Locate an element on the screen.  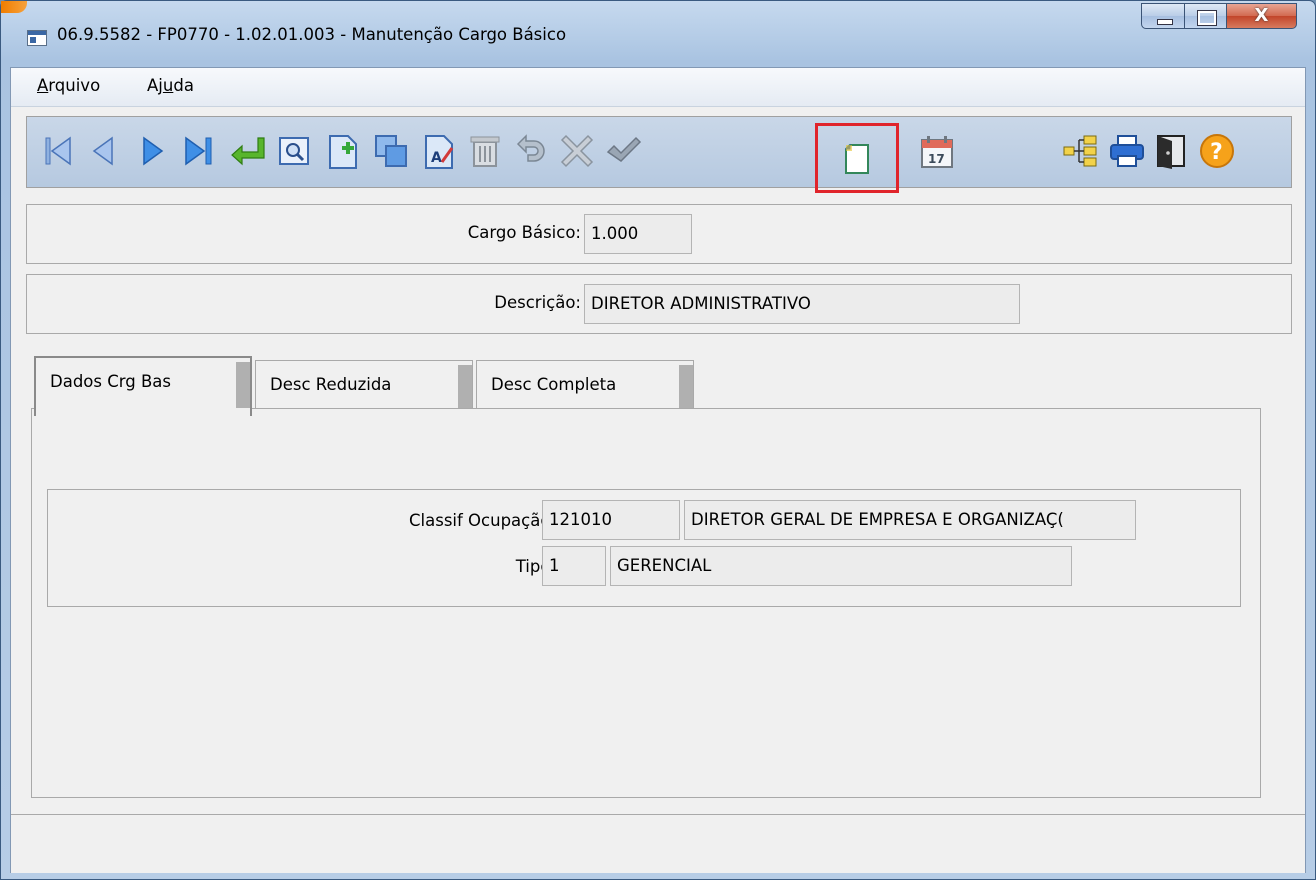
menu-ajuda: Ajuda is located at coordinates (170, 85).